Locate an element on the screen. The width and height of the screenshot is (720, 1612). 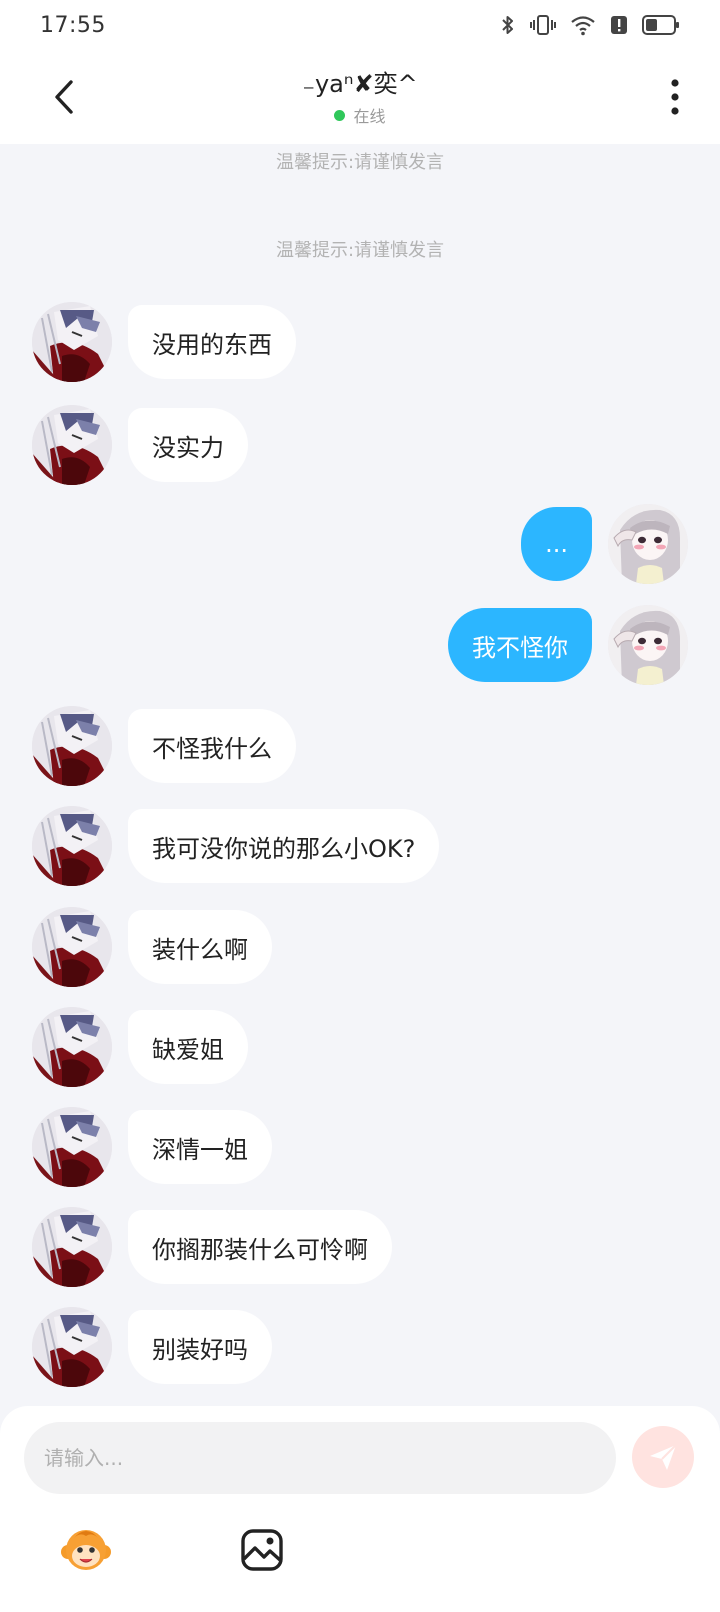
sticker-button is located at coordinates (86, 1550).